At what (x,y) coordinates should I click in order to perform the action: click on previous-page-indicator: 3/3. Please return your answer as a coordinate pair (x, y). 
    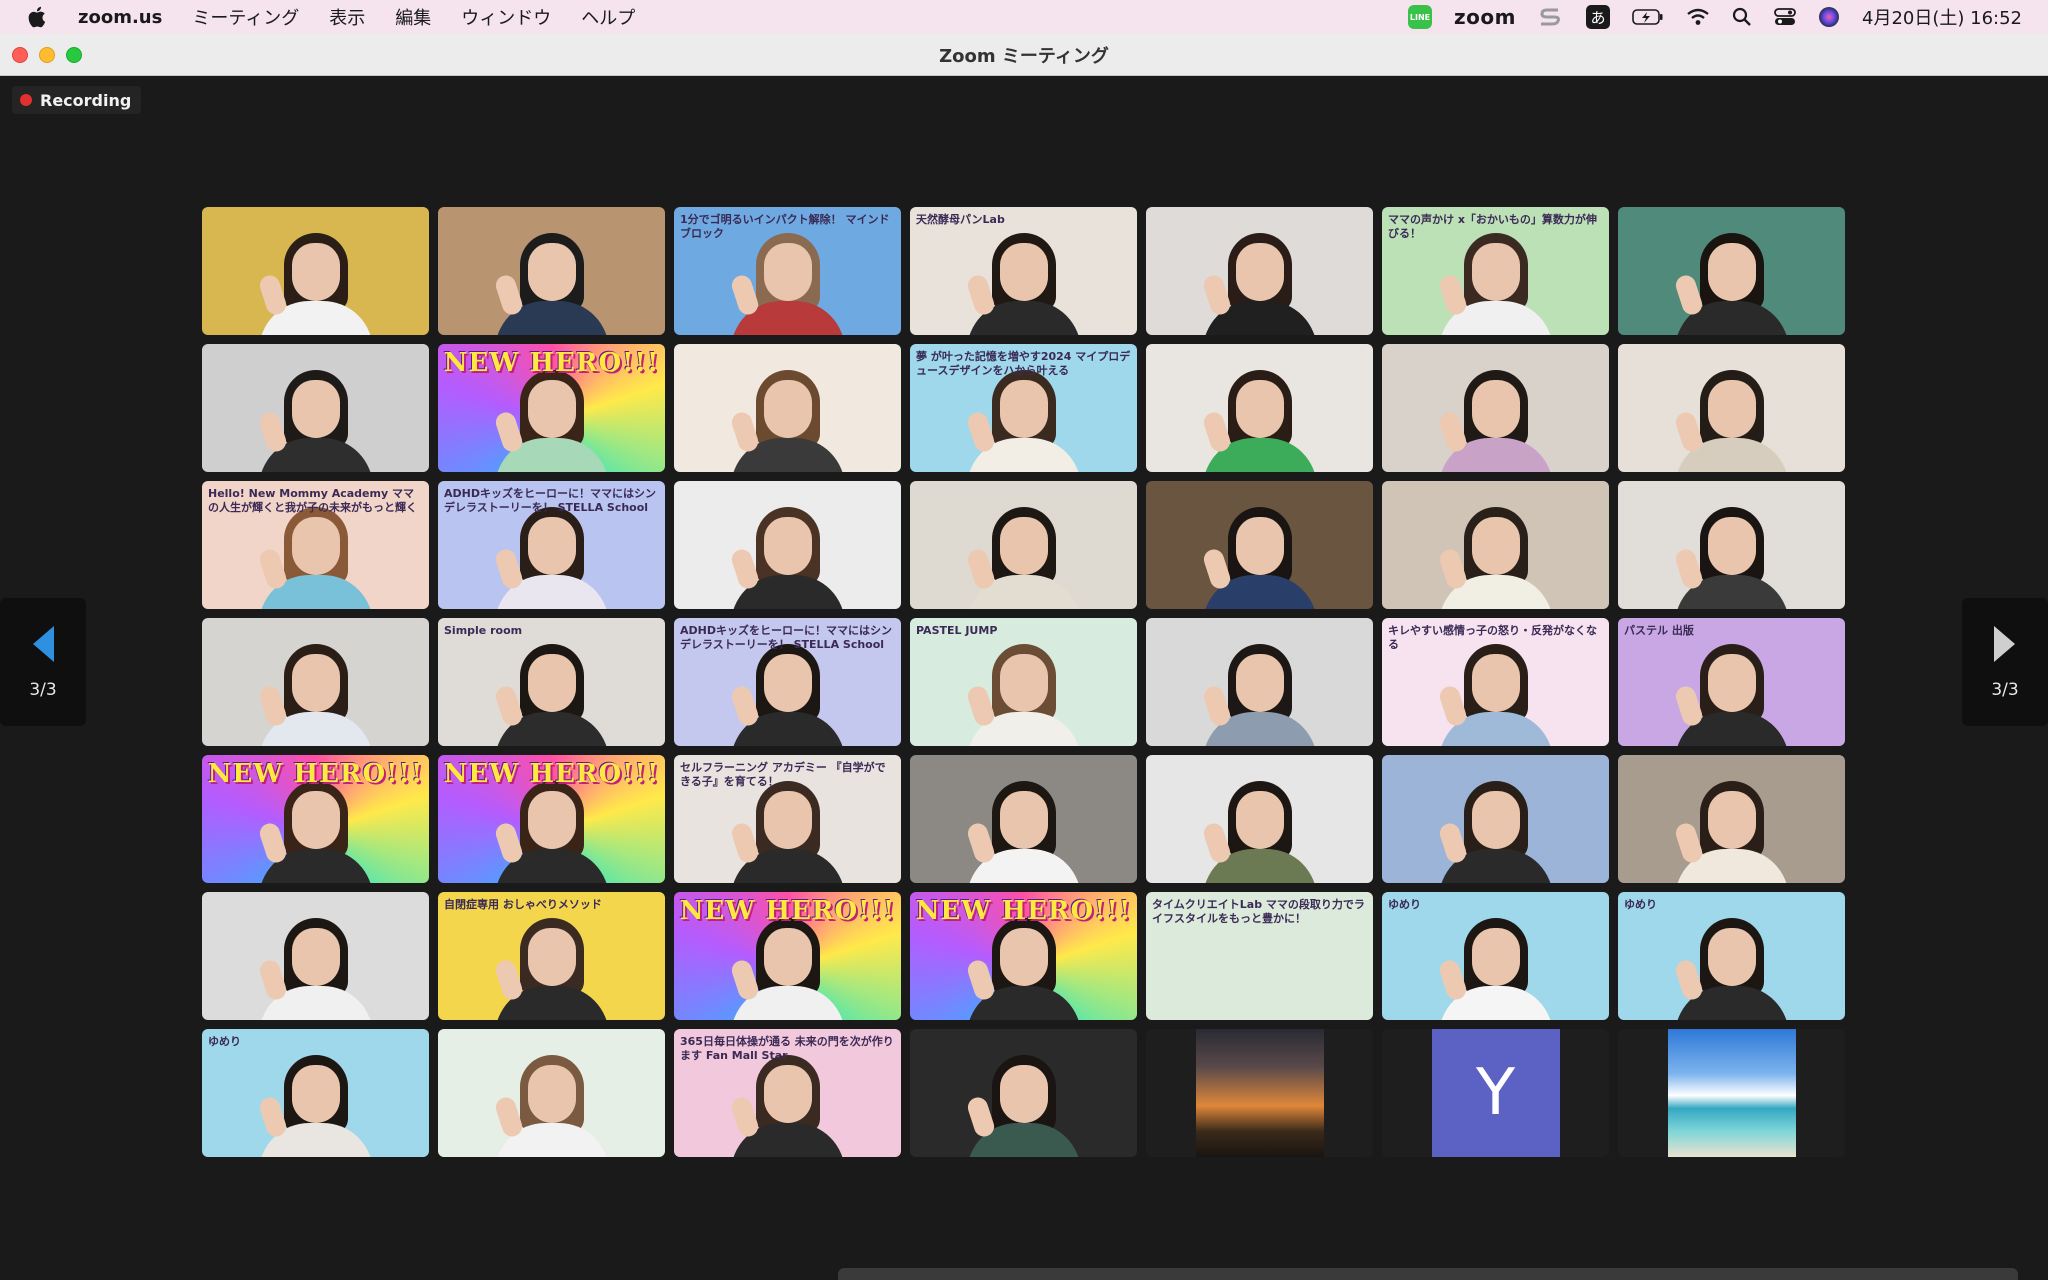
    Looking at the image, I should click on (43, 690).